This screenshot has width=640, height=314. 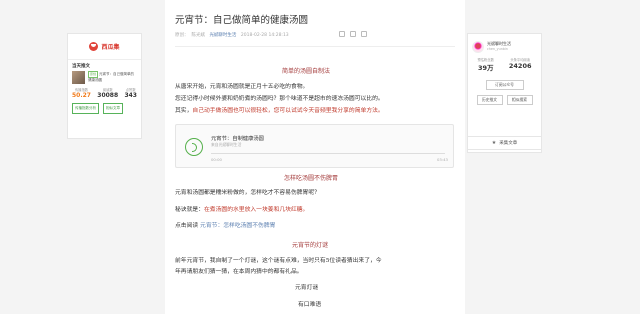 I want to click on divider, so click(x=315, y=46).